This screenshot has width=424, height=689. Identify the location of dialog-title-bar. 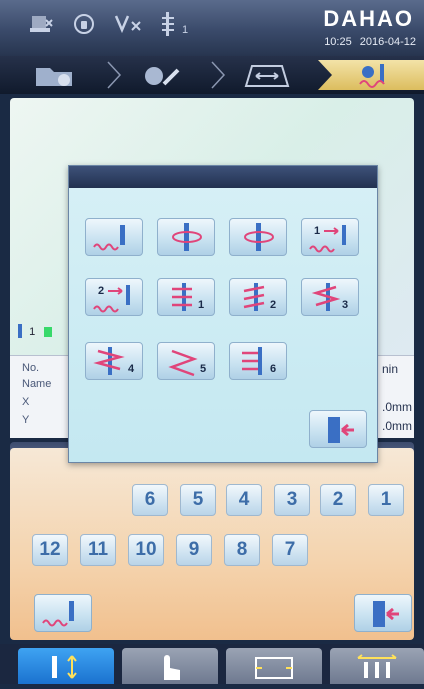
(223, 177).